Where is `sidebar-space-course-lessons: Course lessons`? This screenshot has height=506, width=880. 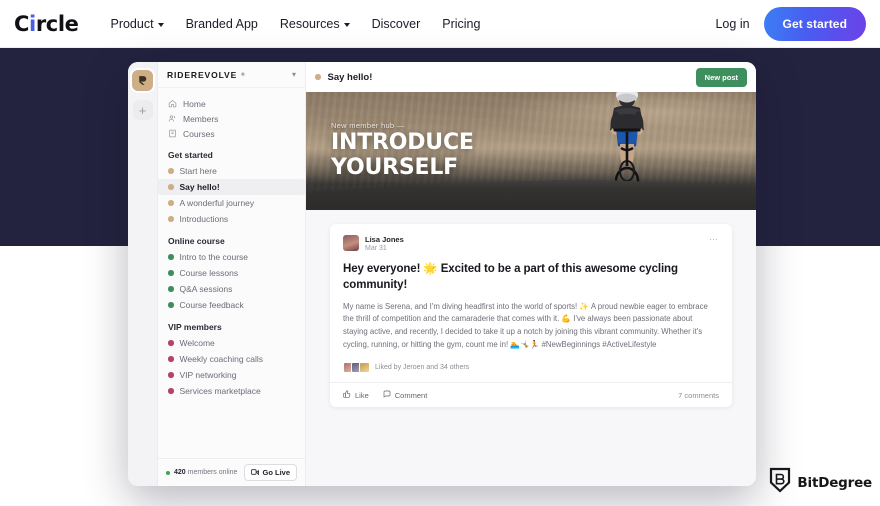
sidebar-space-course-lessons: Course lessons is located at coordinates (231, 273).